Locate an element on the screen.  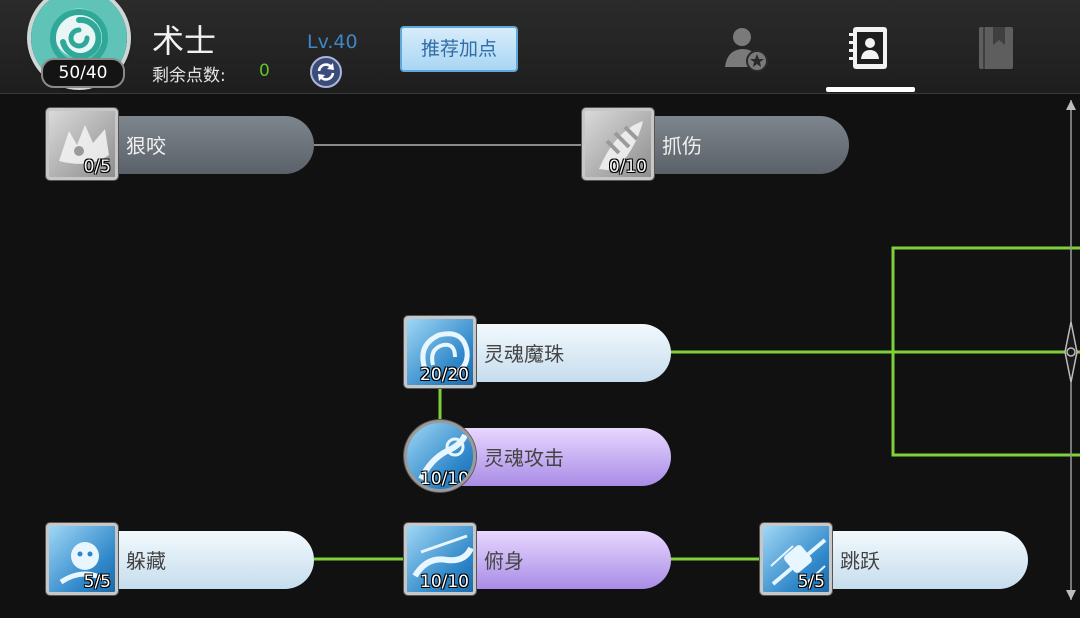
skill-level-count: 20/20 is located at coordinates (444, 375).